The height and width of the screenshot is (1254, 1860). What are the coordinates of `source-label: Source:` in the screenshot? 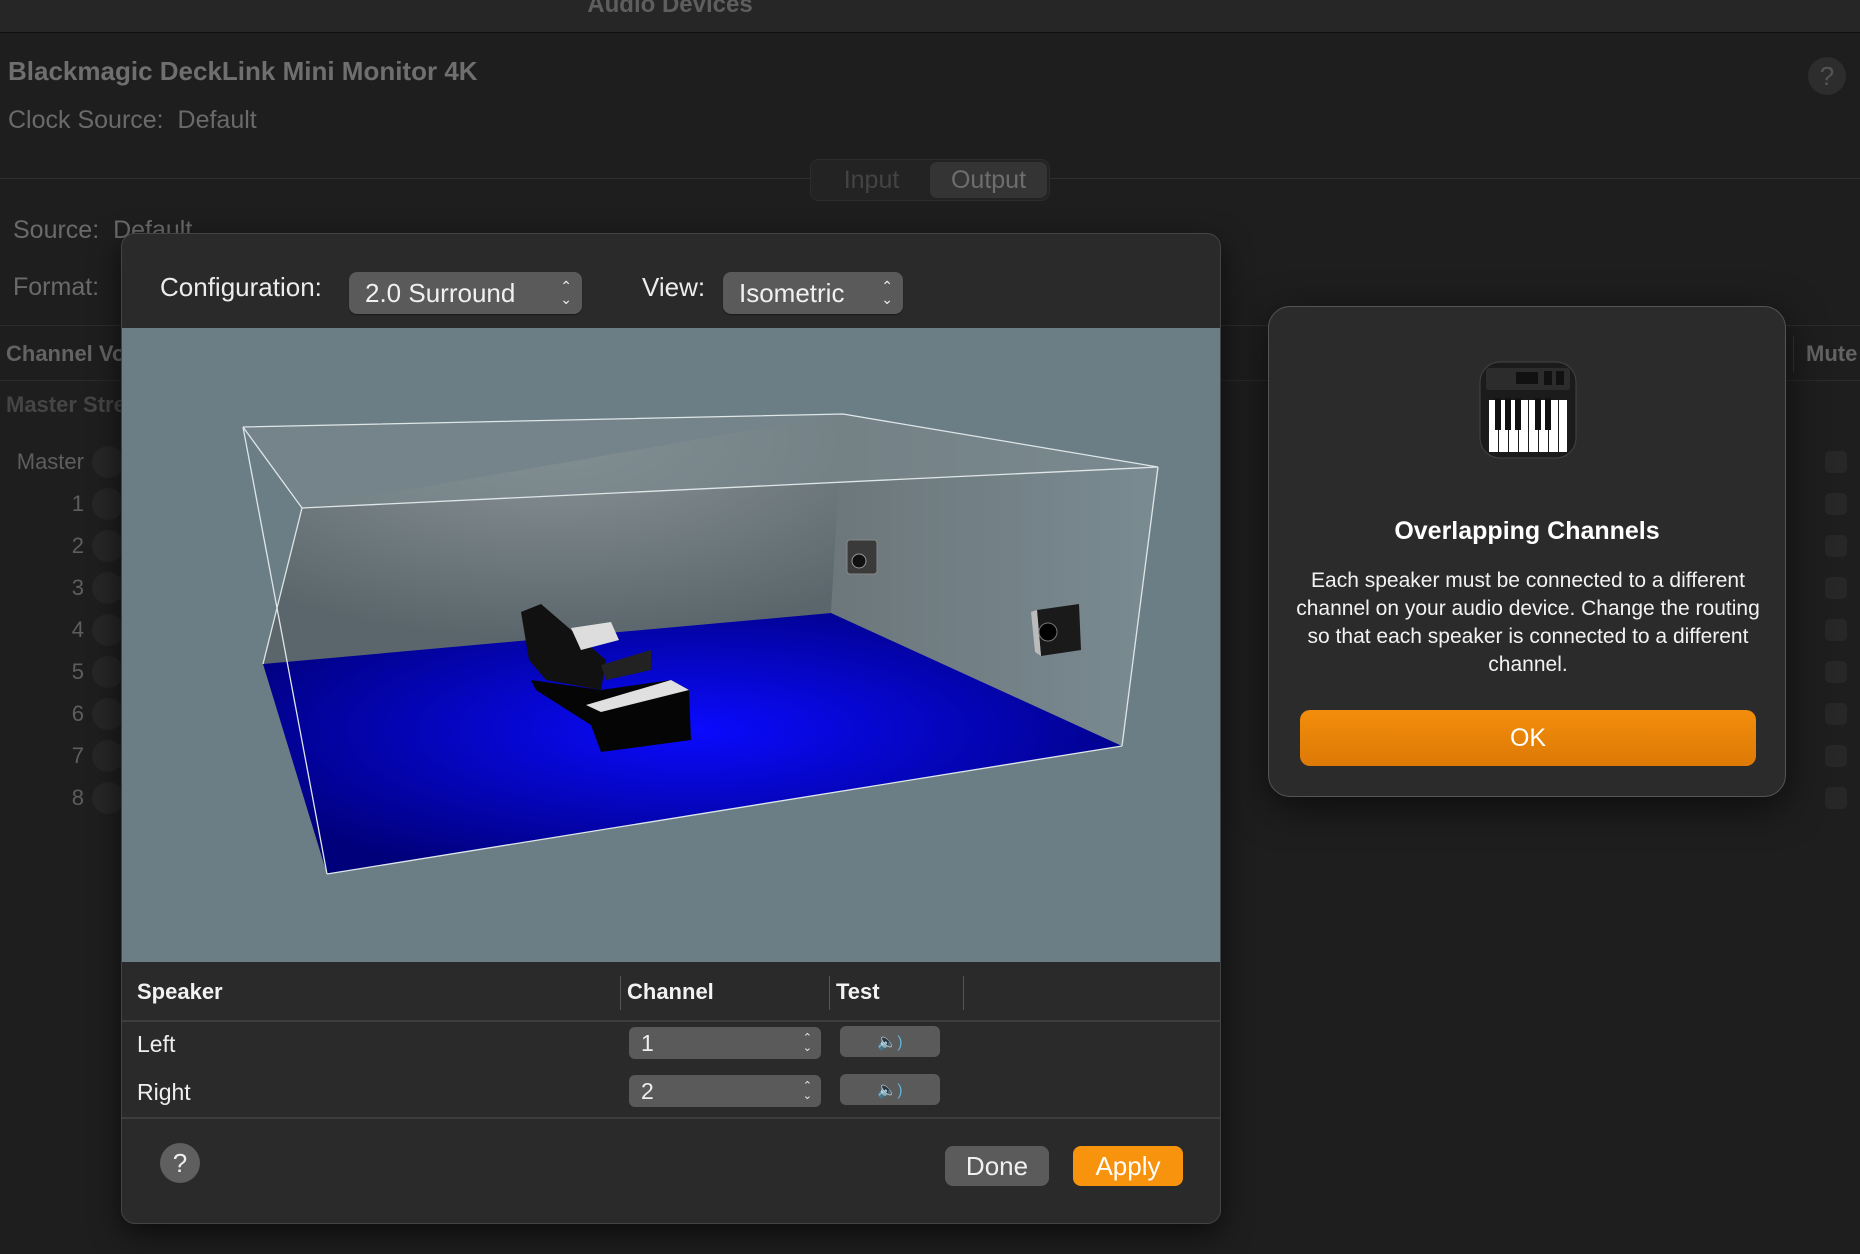 It's located at (56, 230).